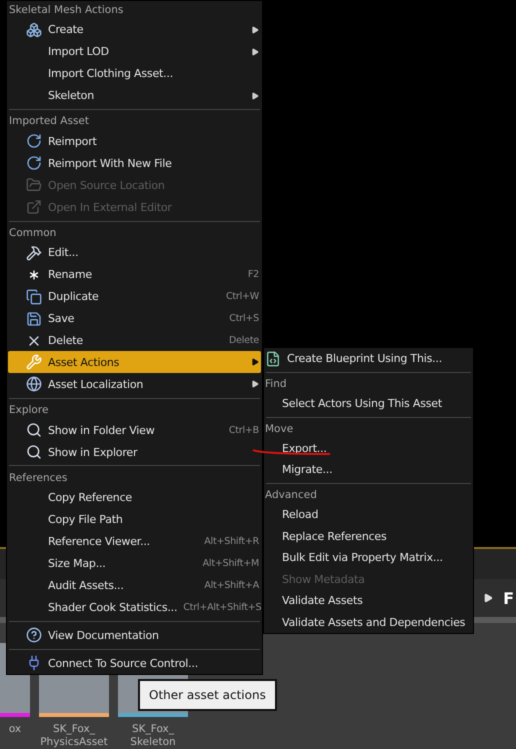 This screenshot has width=516, height=749. Describe the element at coordinates (134, 163) in the screenshot. I see `menu-item: Reimport With New File` at that location.